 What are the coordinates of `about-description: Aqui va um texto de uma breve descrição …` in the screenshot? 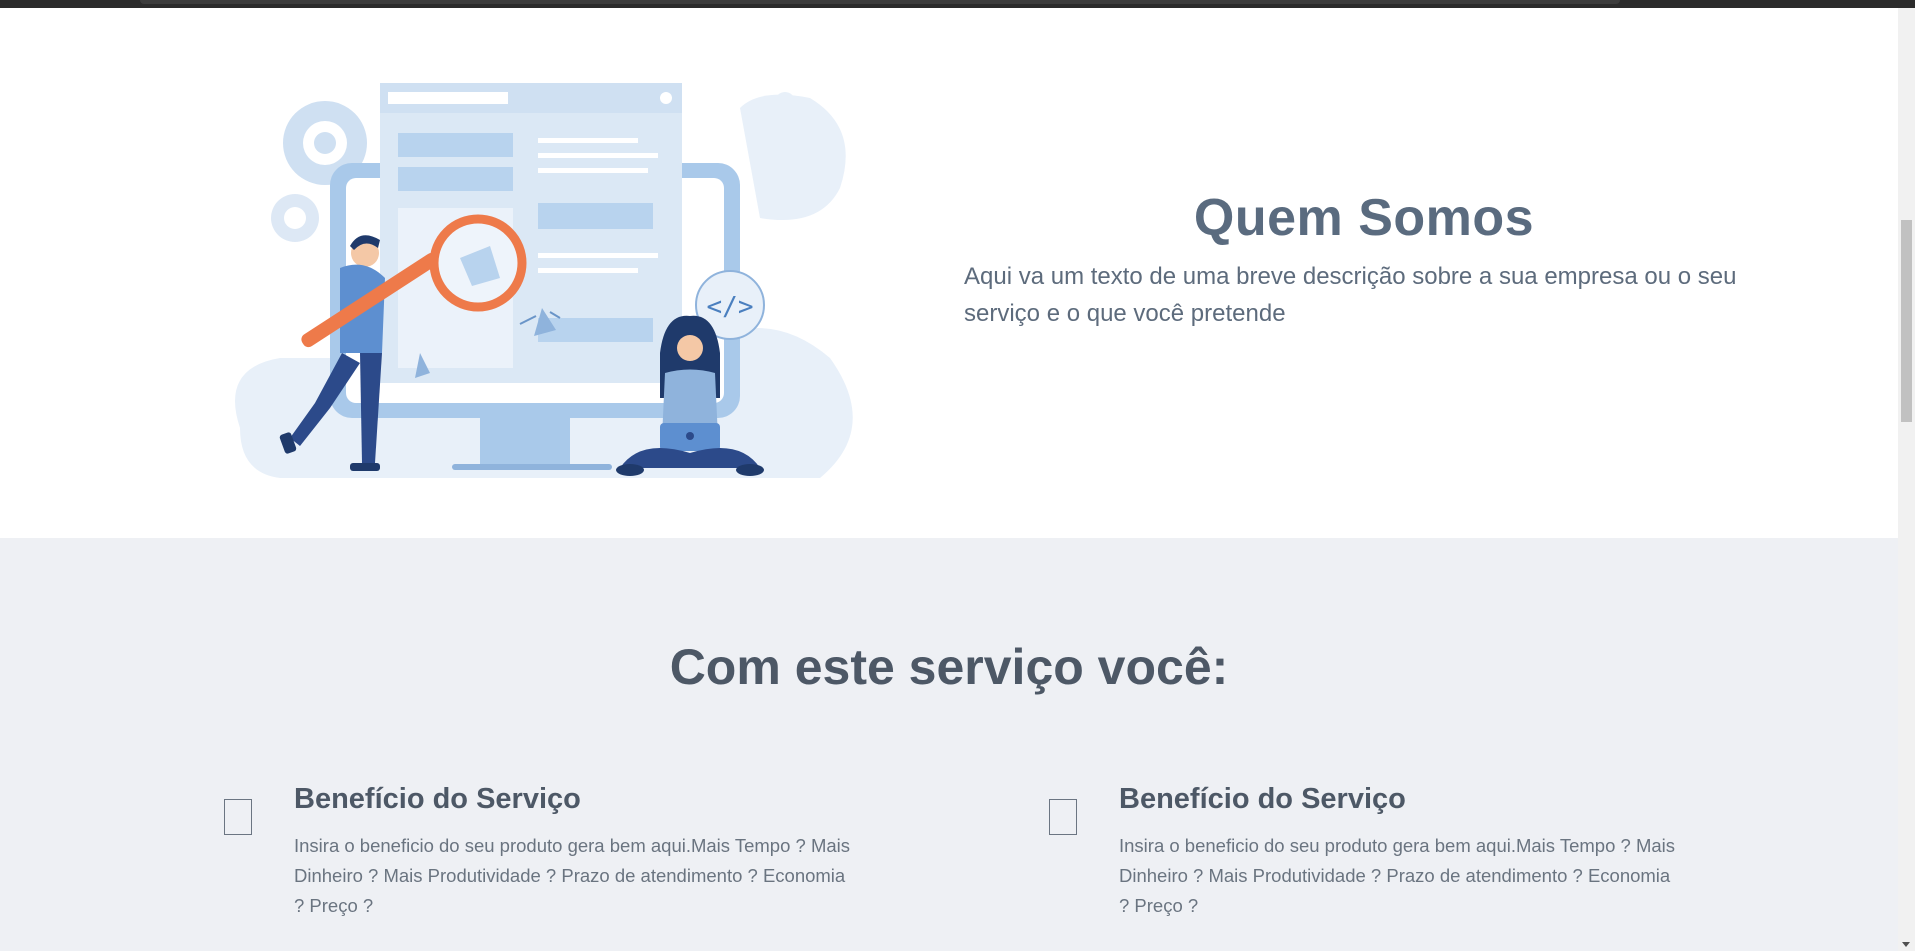 It's located at (1350, 295).